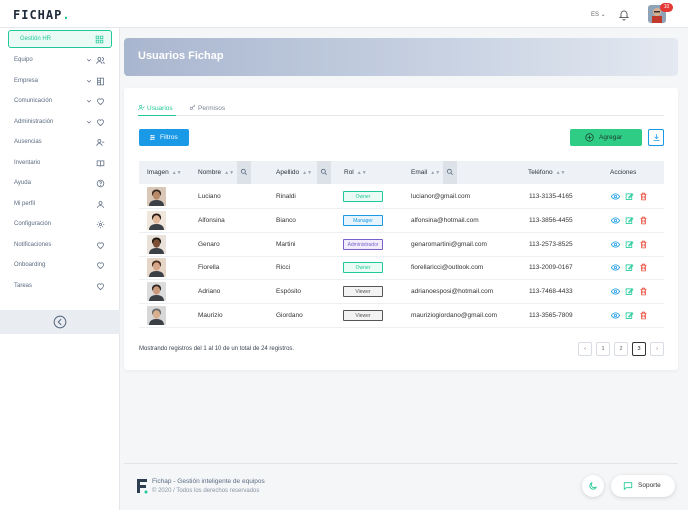  I want to click on sidebar-collapse-bar, so click(60, 322).